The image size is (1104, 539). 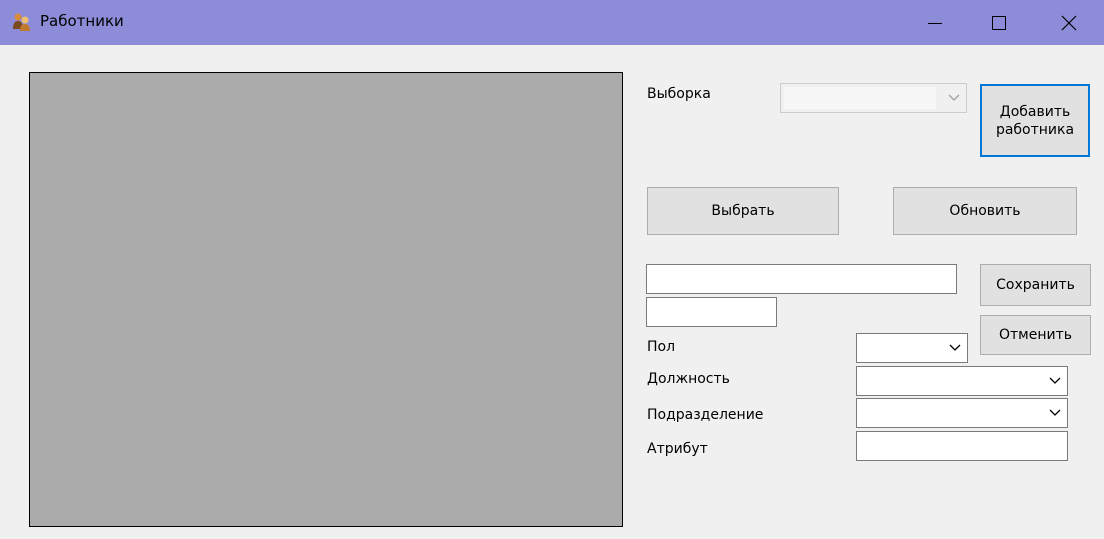 I want to click on minimize-button, so click(x=935, y=22).